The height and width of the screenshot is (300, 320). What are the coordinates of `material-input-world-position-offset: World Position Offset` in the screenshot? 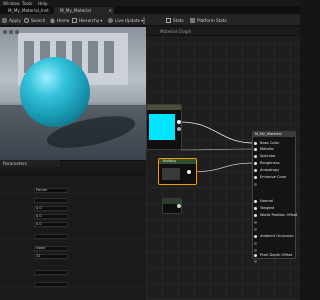 It's located at (275, 215).